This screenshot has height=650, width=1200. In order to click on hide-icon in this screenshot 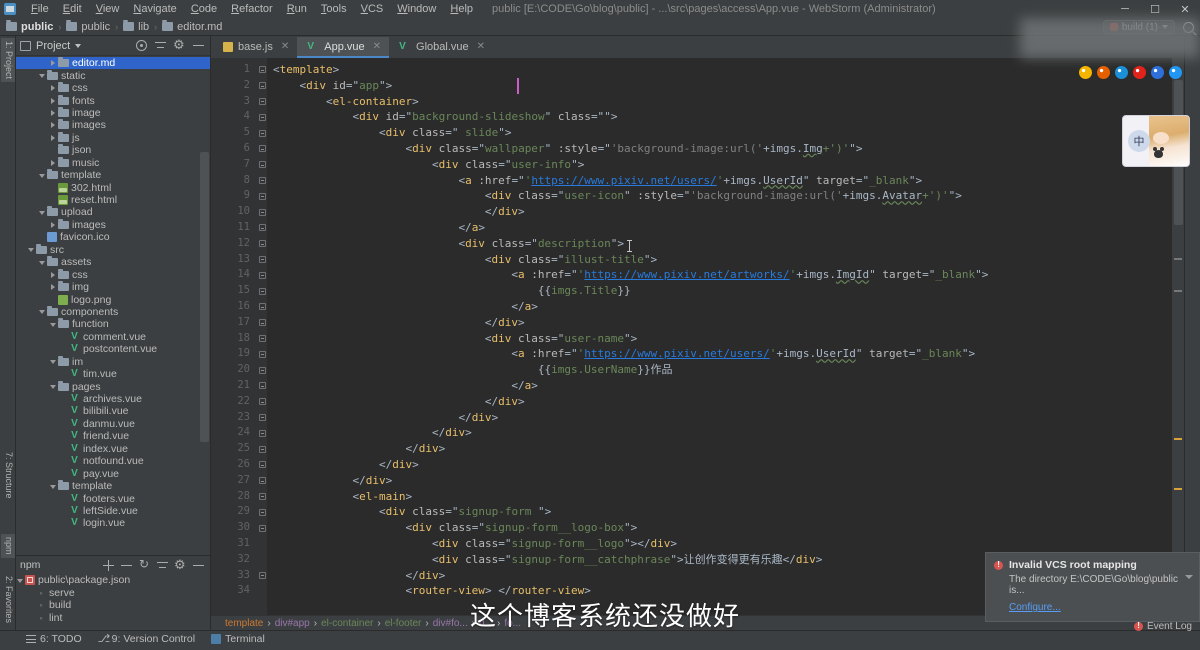, I will do `click(198, 45)`.